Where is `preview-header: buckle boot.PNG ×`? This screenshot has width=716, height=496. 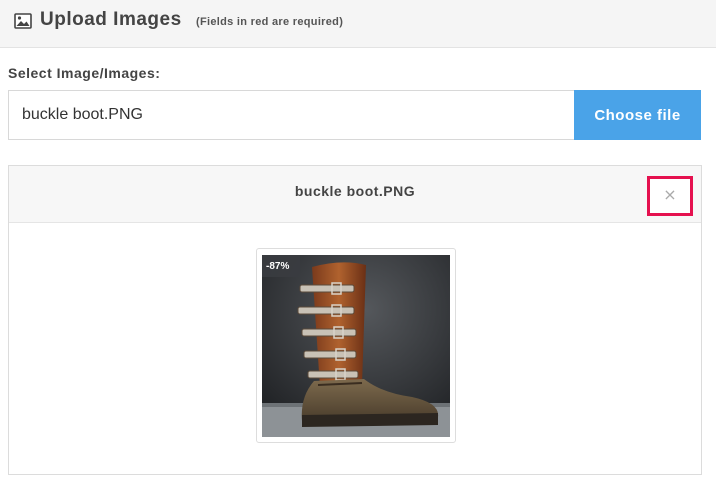
preview-header: buckle boot.PNG × is located at coordinates (355, 194).